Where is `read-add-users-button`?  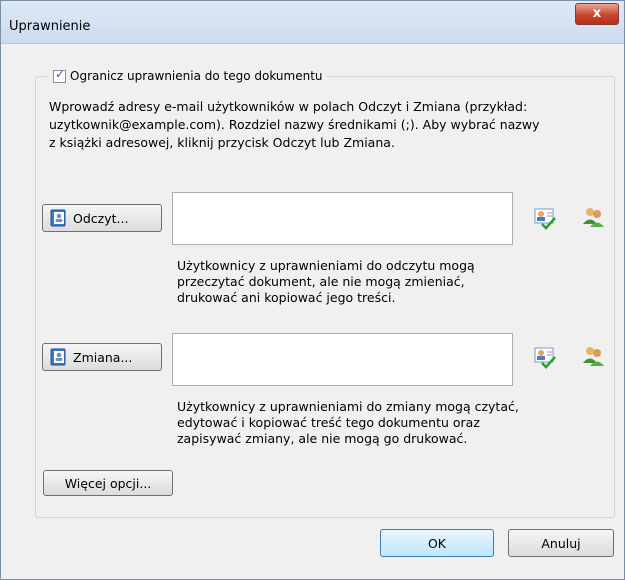
read-add-users-button is located at coordinates (593, 218).